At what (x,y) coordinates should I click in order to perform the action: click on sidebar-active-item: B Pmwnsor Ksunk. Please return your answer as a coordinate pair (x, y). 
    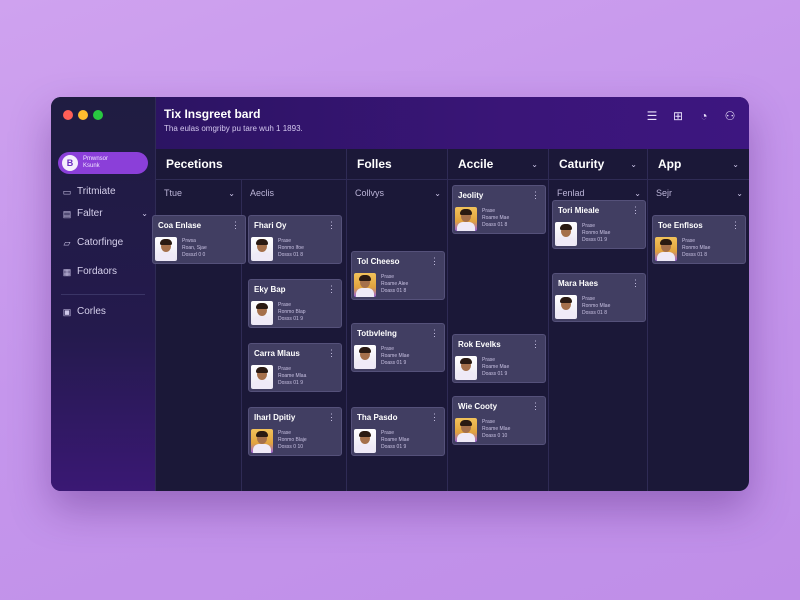
    Looking at the image, I should click on (103, 163).